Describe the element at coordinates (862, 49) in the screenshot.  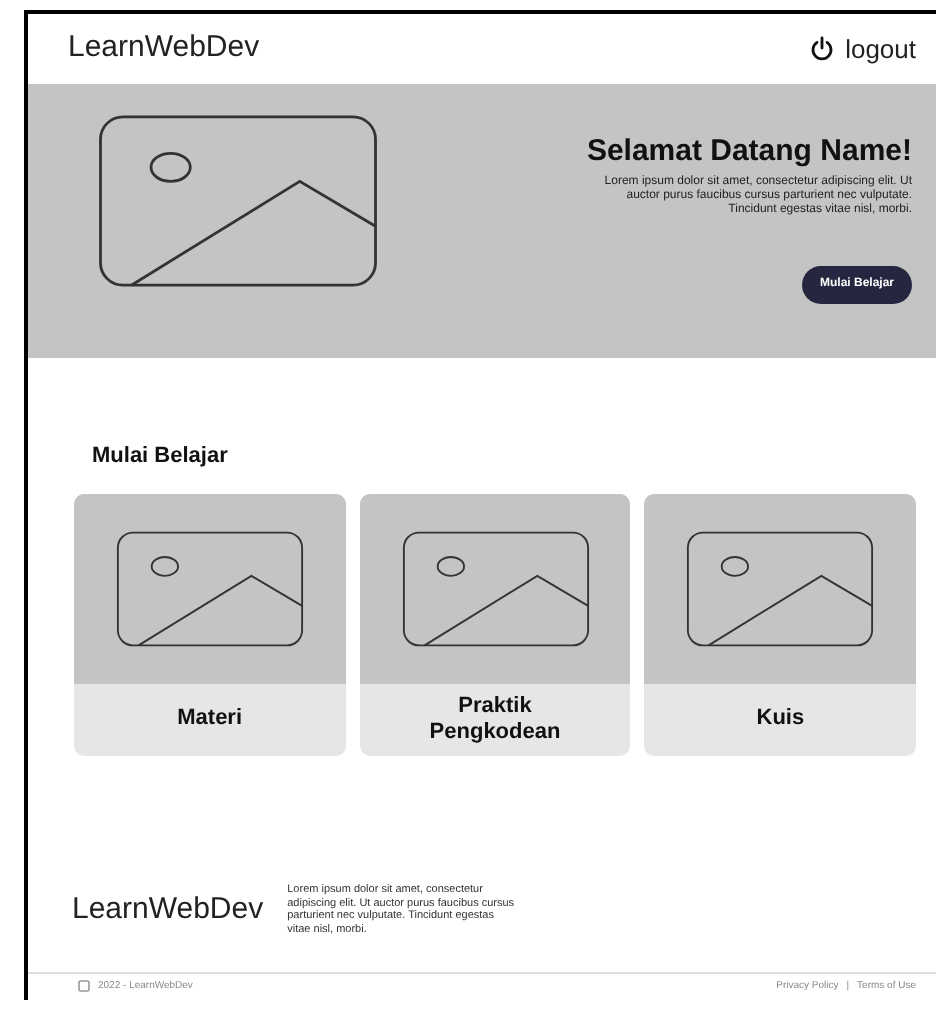
I see `logout-button: logout` at that location.